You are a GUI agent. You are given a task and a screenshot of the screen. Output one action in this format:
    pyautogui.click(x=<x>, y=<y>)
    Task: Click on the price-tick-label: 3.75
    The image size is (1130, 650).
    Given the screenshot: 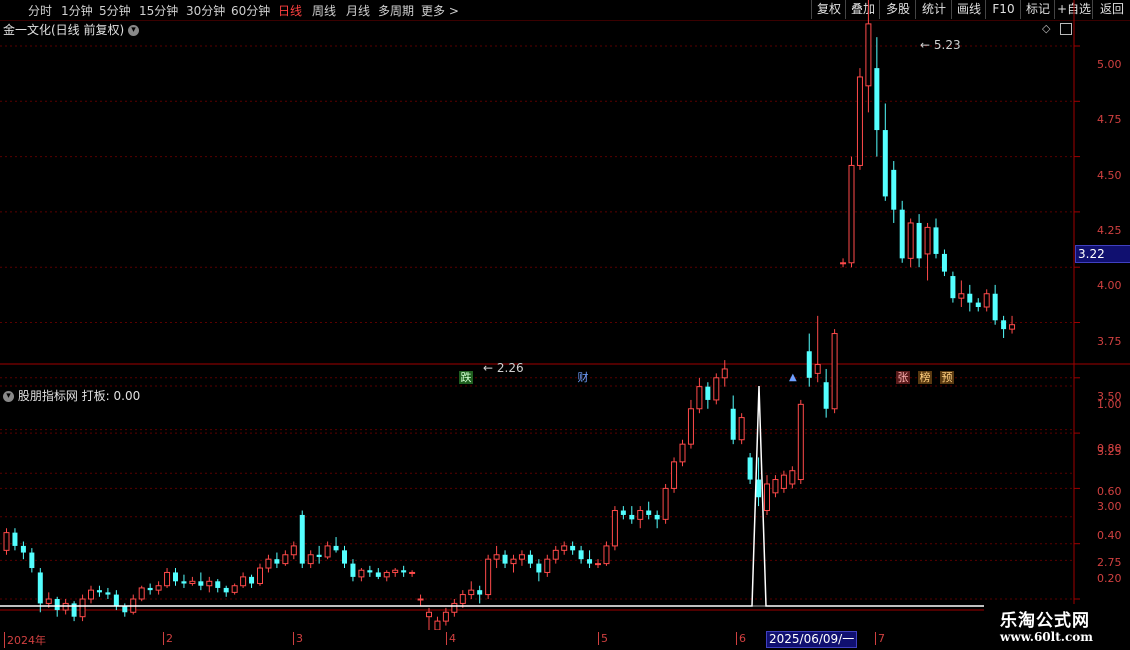 What is the action you would take?
    pyautogui.click(x=1109, y=341)
    